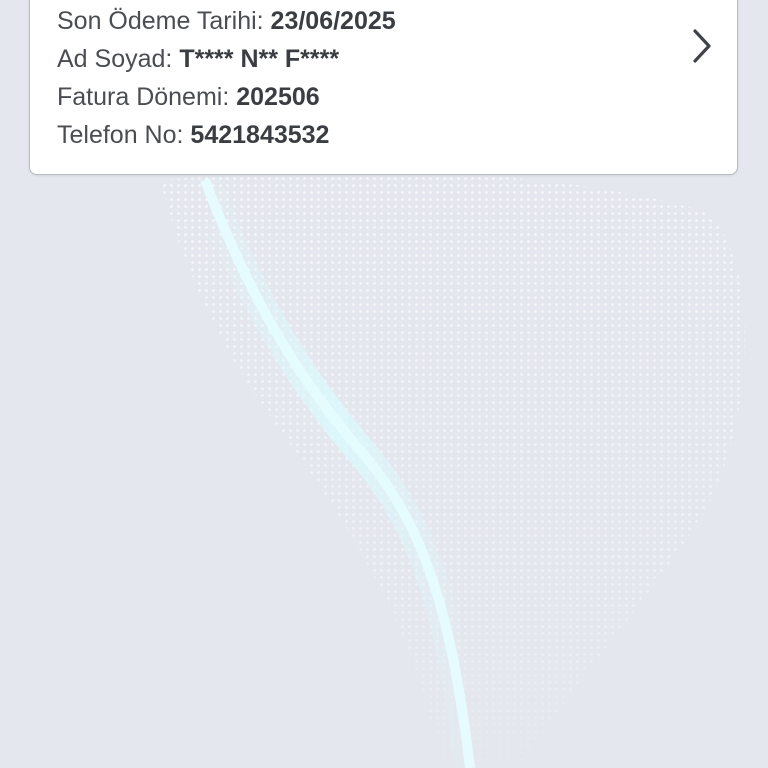  What do you see at coordinates (260, 135) in the screenshot?
I see `phone-value: 5421843532` at bounding box center [260, 135].